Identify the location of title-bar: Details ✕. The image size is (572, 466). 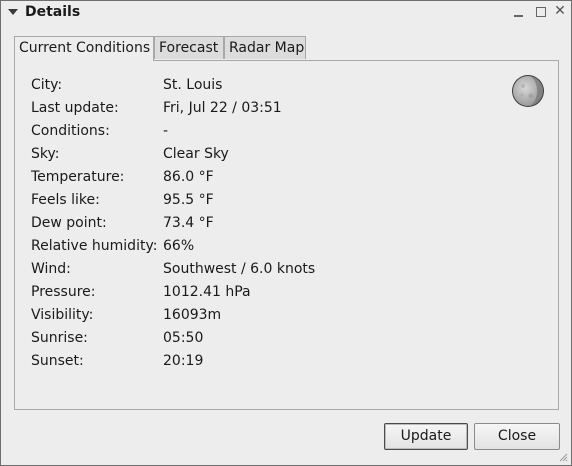
(286, 13).